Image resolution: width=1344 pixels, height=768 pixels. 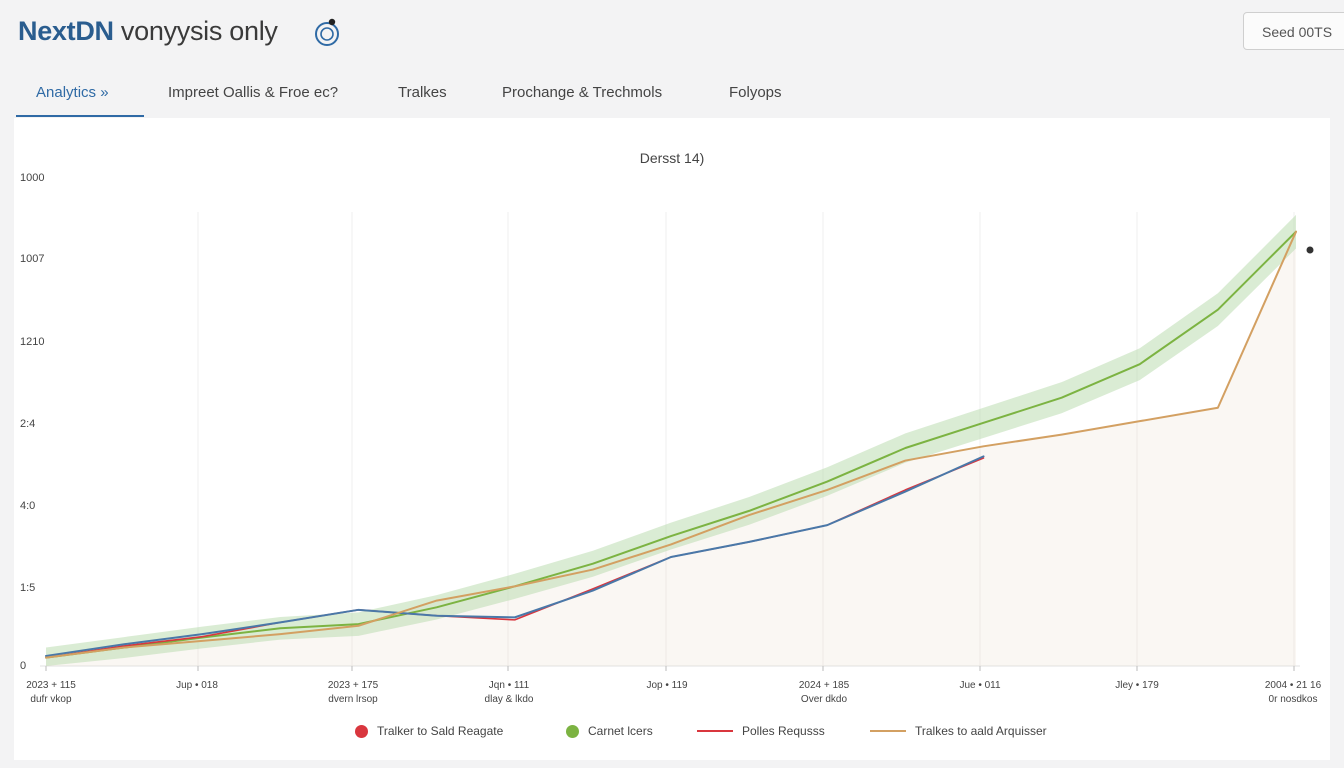 What do you see at coordinates (1293, 685) in the screenshot?
I see `x-tick-line1: 2004 • 21 16` at bounding box center [1293, 685].